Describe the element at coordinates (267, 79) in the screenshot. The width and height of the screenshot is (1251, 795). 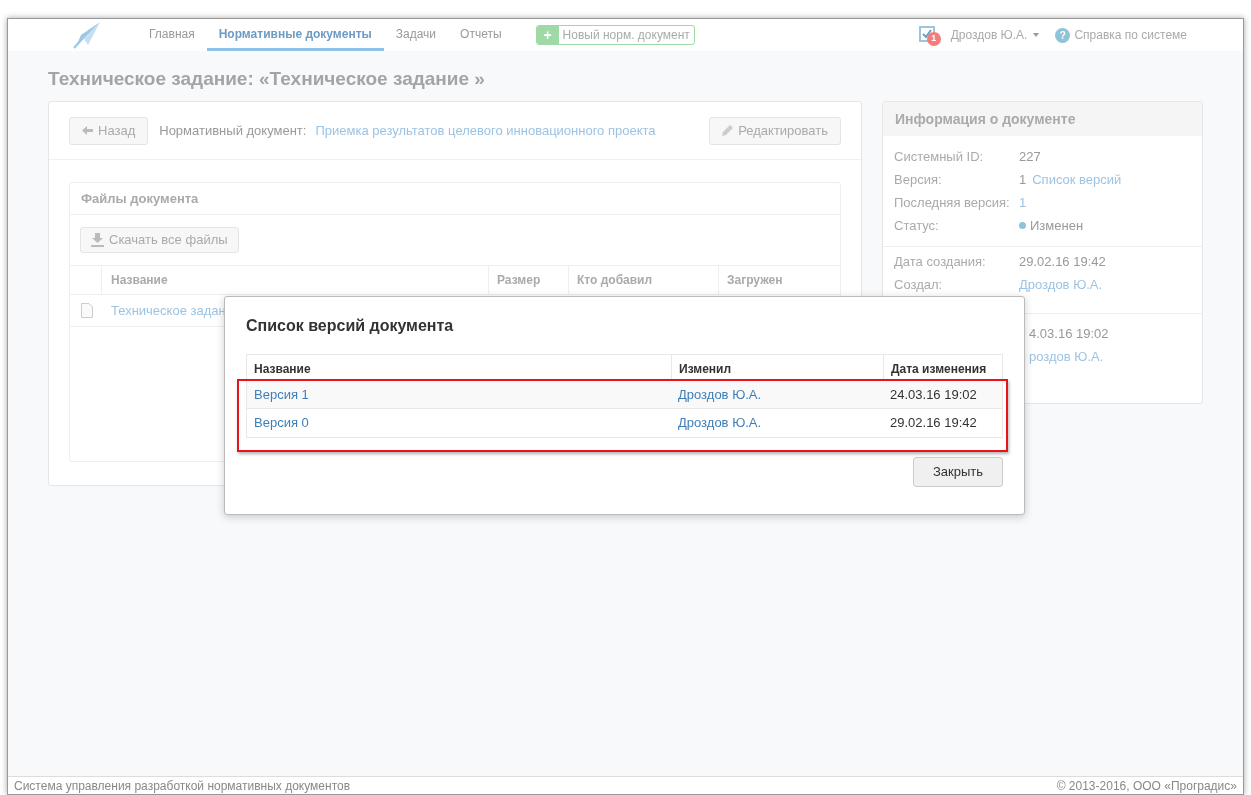
I see `page-title: Техническое задание: «Техническое задание »` at that location.